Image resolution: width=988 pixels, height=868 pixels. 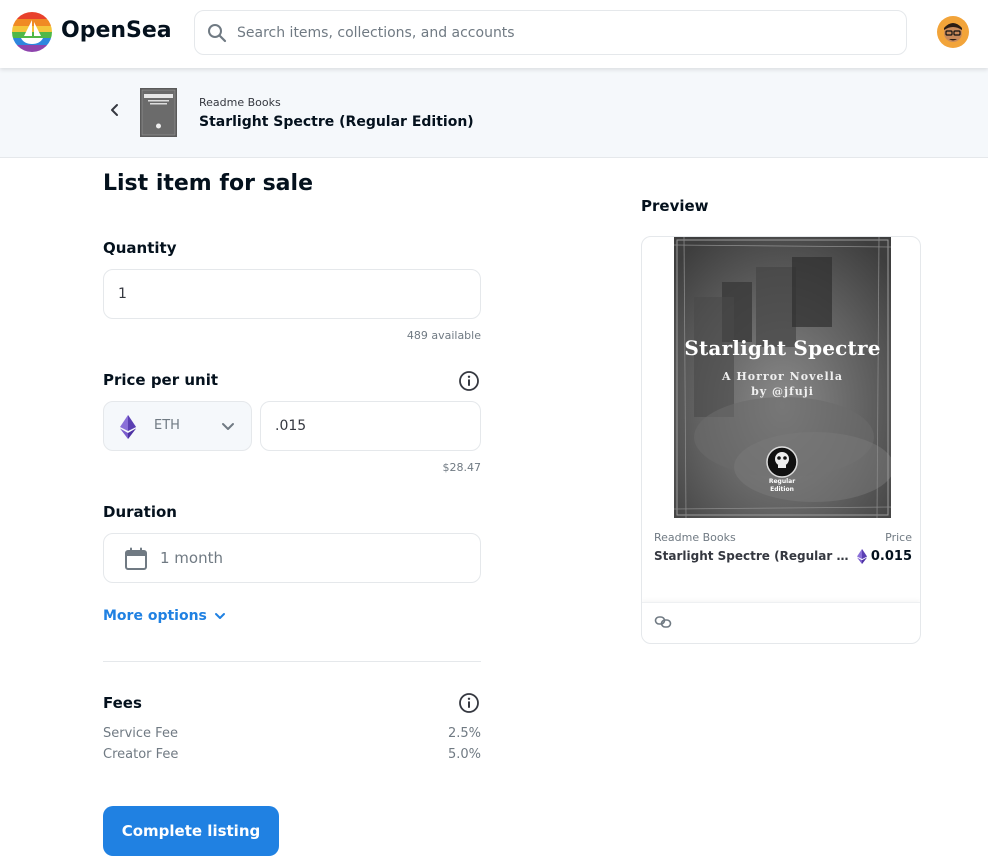 I want to click on quantity-field, so click(x=292, y=294).